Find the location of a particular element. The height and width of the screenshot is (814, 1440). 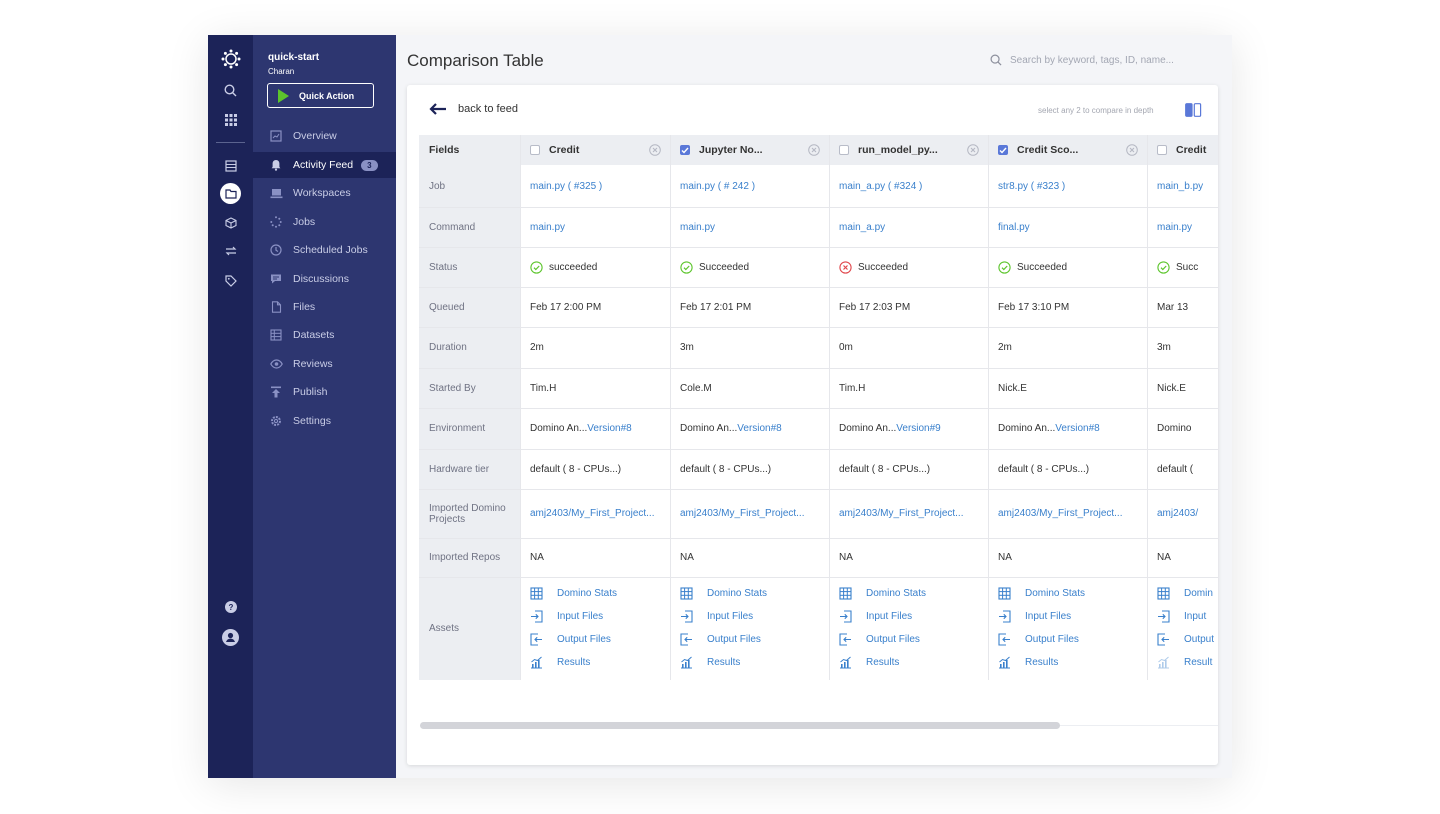

asset-label: Results is located at coordinates (1042, 662).